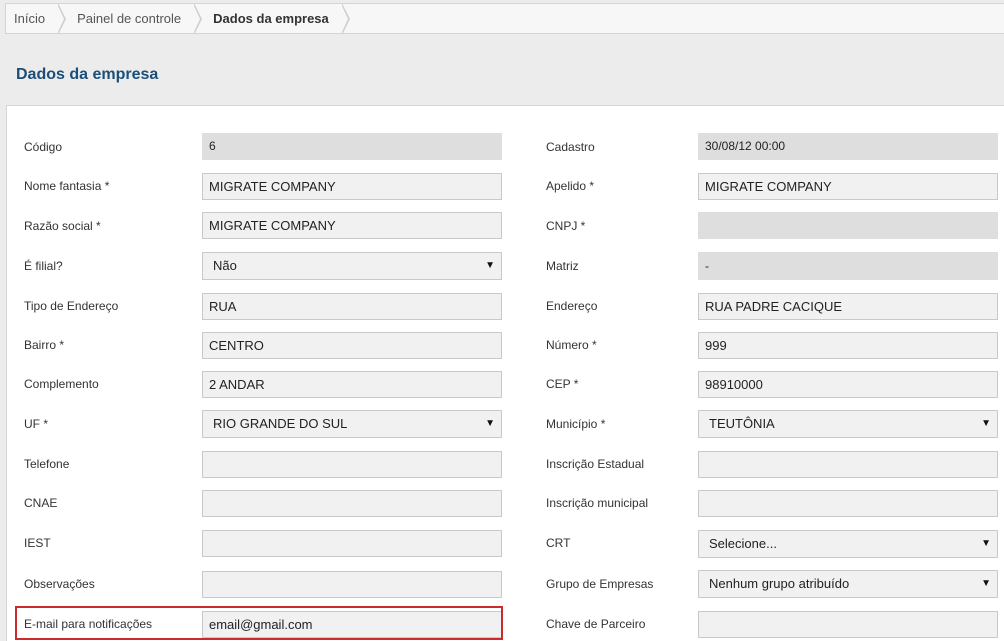  I want to click on municipio-value: TEUTÔNIA, so click(742, 423).